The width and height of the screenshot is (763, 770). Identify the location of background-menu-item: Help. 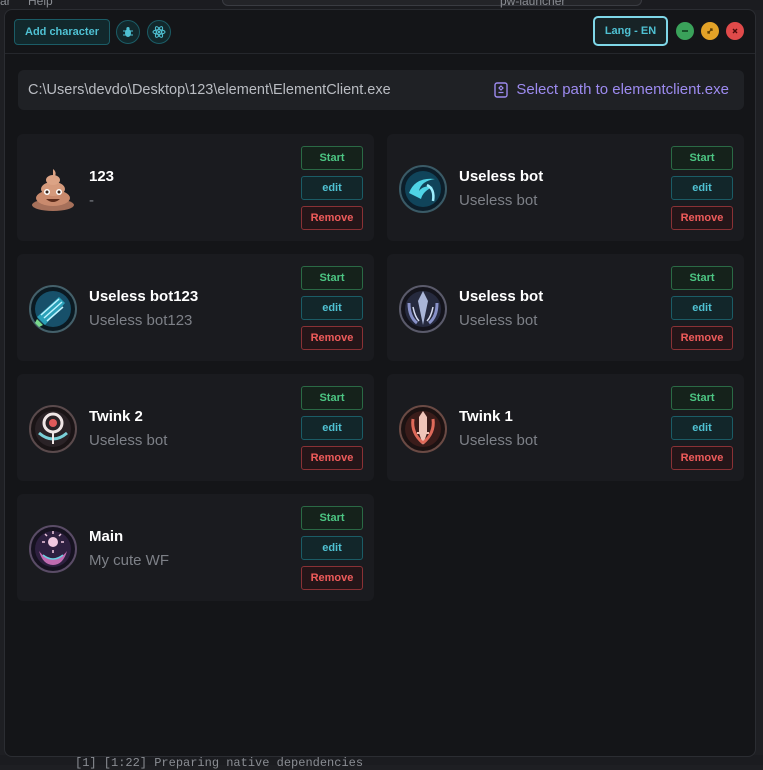
(40, 4).